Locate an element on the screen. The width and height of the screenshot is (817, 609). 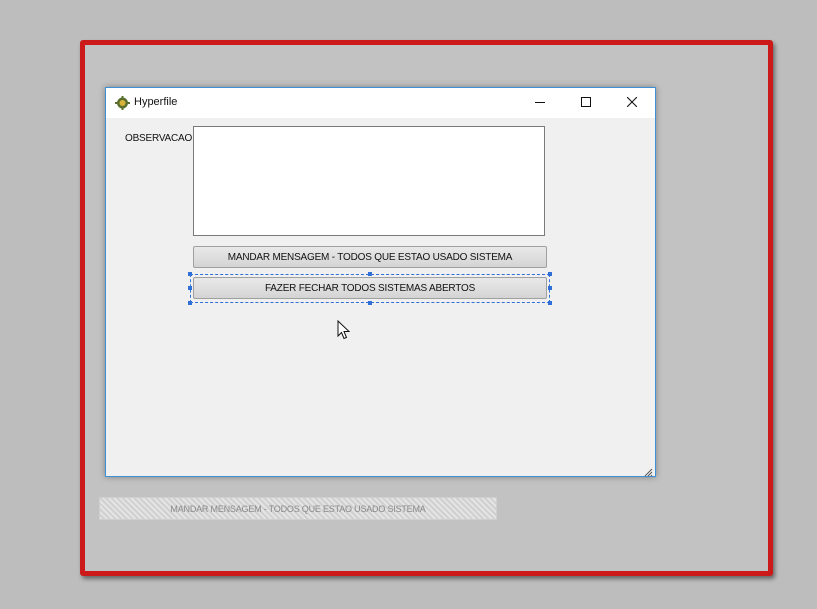
minimize-button is located at coordinates (540, 103).